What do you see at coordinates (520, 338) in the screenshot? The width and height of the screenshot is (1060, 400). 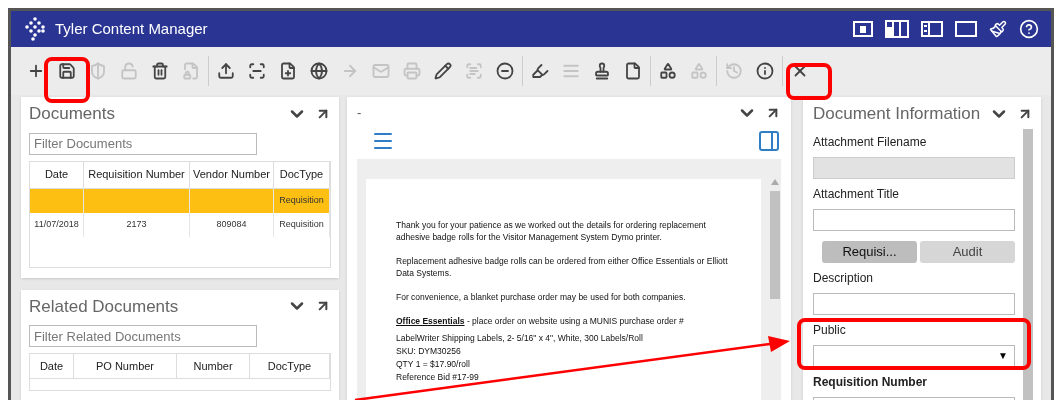 I see `document-line: LabelWriter Shipping Labels, 2- 5/16" x 4", White, 300 Labels/Roll` at bounding box center [520, 338].